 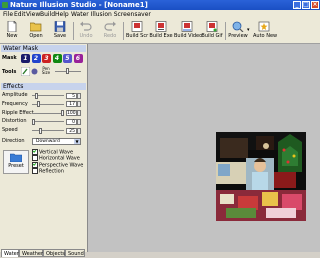 What do you see at coordinates (161, 26) in the screenshot?
I see `build-exe-icon` at bounding box center [161, 26].